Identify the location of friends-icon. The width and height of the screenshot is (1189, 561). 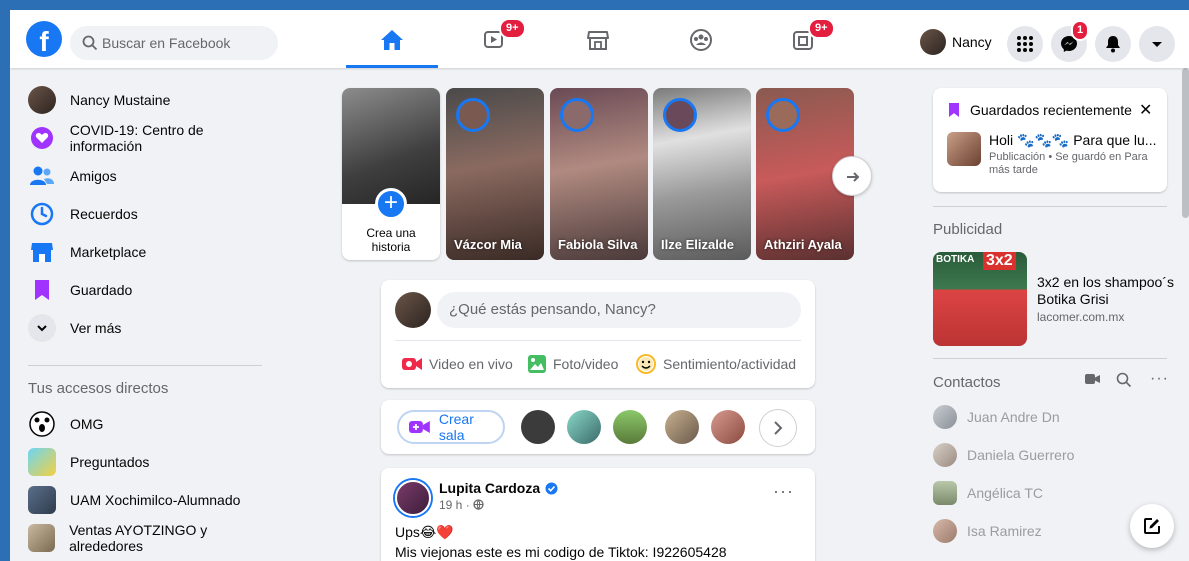
(42, 176).